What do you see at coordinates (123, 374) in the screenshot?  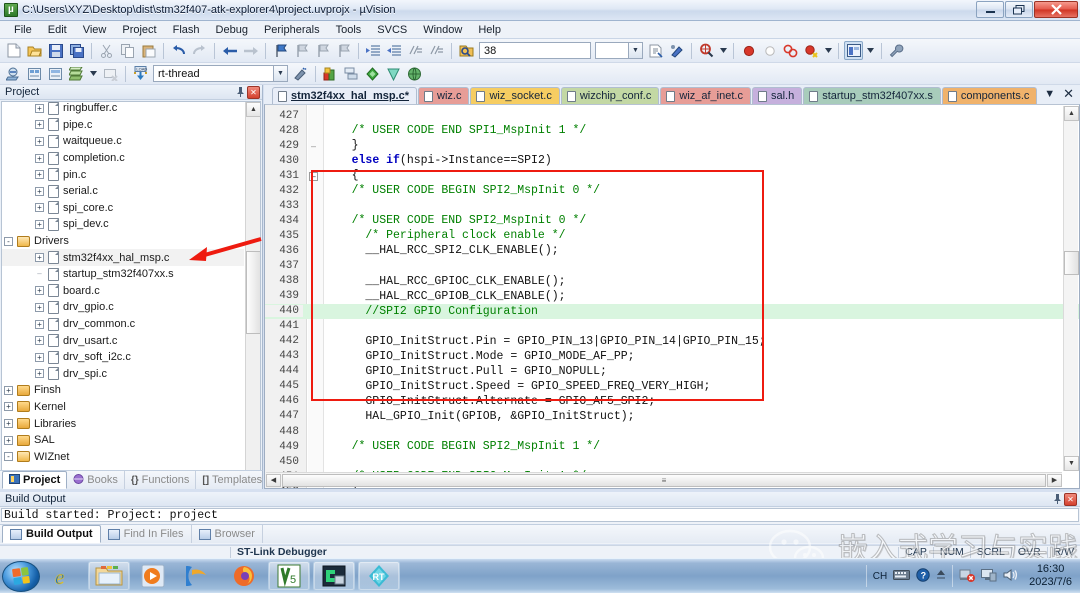 I see `tree-item: + drv_spi.c` at bounding box center [123, 374].